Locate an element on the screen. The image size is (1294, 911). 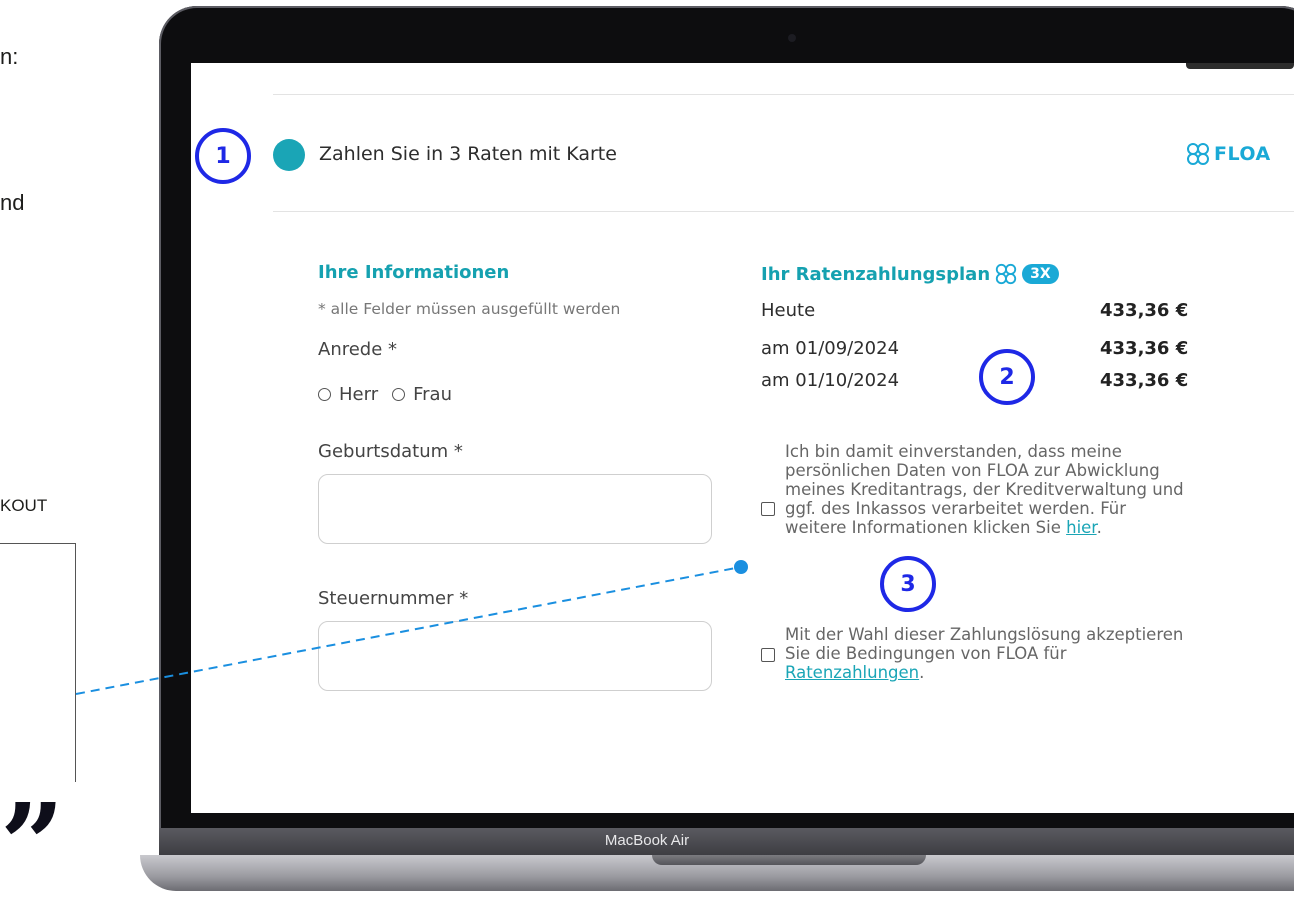
annotation-marker-3: 3 is located at coordinates (908, 584).